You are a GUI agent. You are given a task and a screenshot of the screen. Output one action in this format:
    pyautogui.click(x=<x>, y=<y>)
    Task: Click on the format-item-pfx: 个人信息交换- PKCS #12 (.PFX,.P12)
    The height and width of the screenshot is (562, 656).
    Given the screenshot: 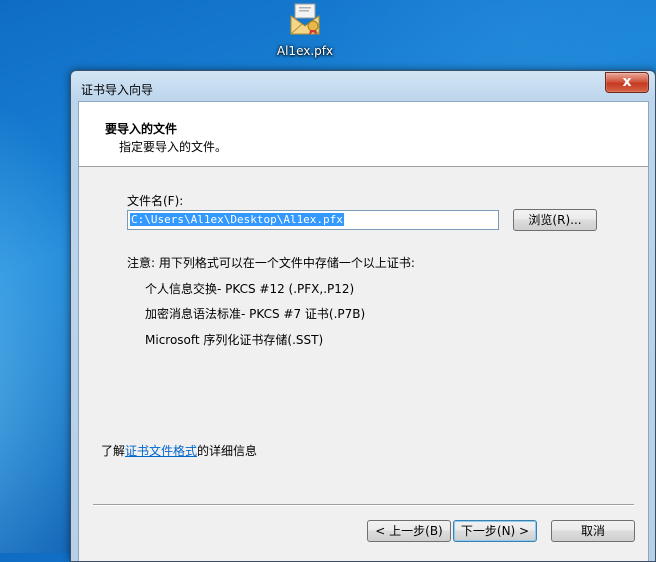 What is the action you would take?
    pyautogui.click(x=250, y=289)
    